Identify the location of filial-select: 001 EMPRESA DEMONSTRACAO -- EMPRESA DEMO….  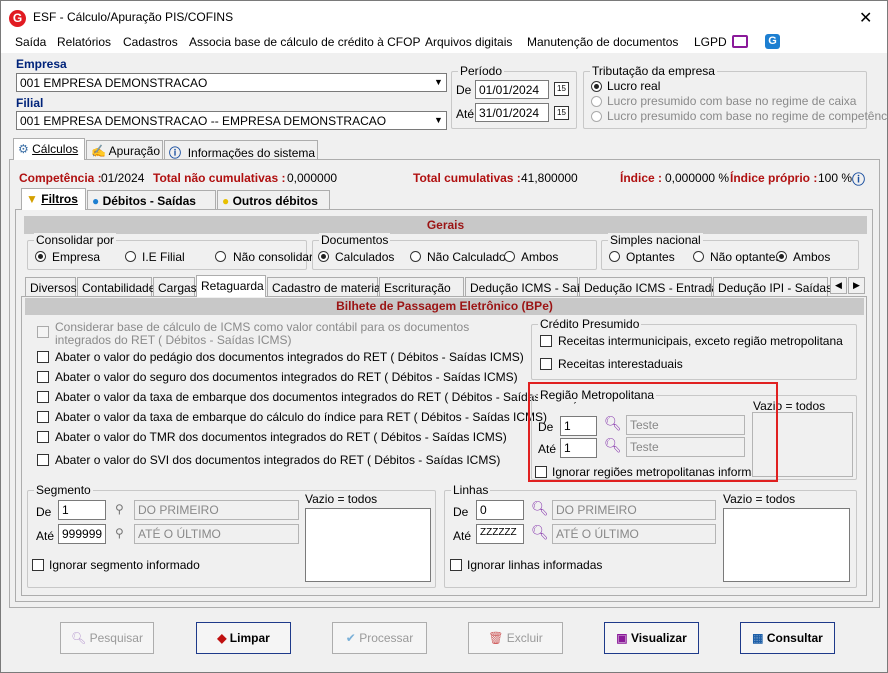
(231, 120).